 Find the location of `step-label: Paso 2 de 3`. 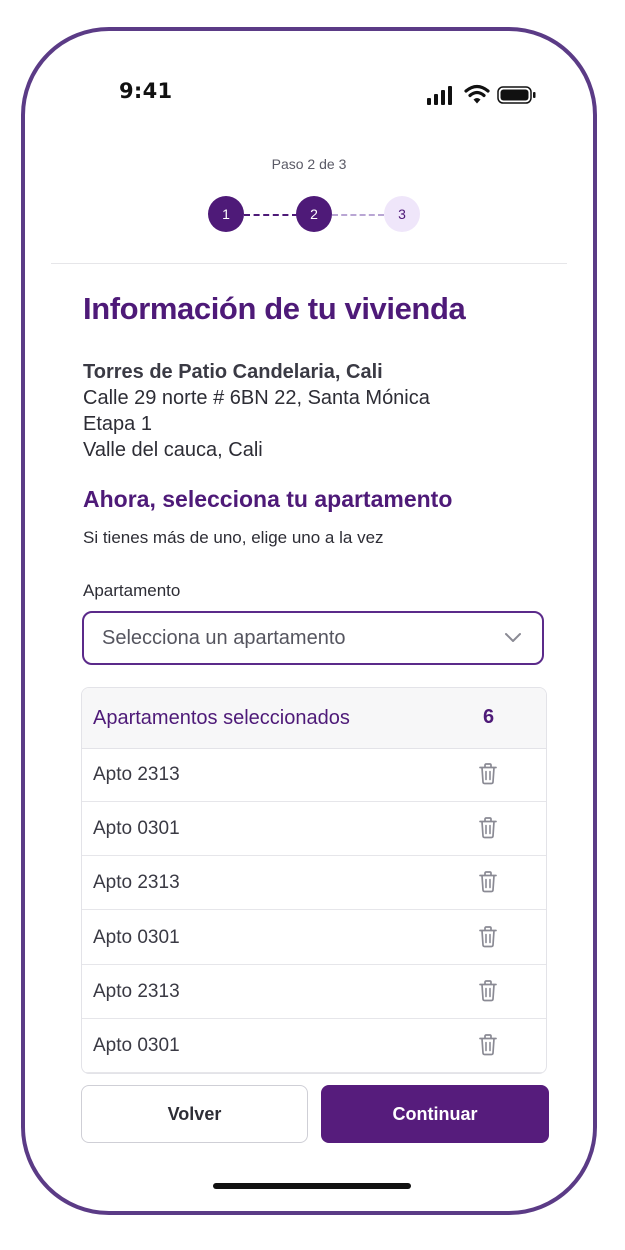

step-label: Paso 2 de 3 is located at coordinates (309, 164).